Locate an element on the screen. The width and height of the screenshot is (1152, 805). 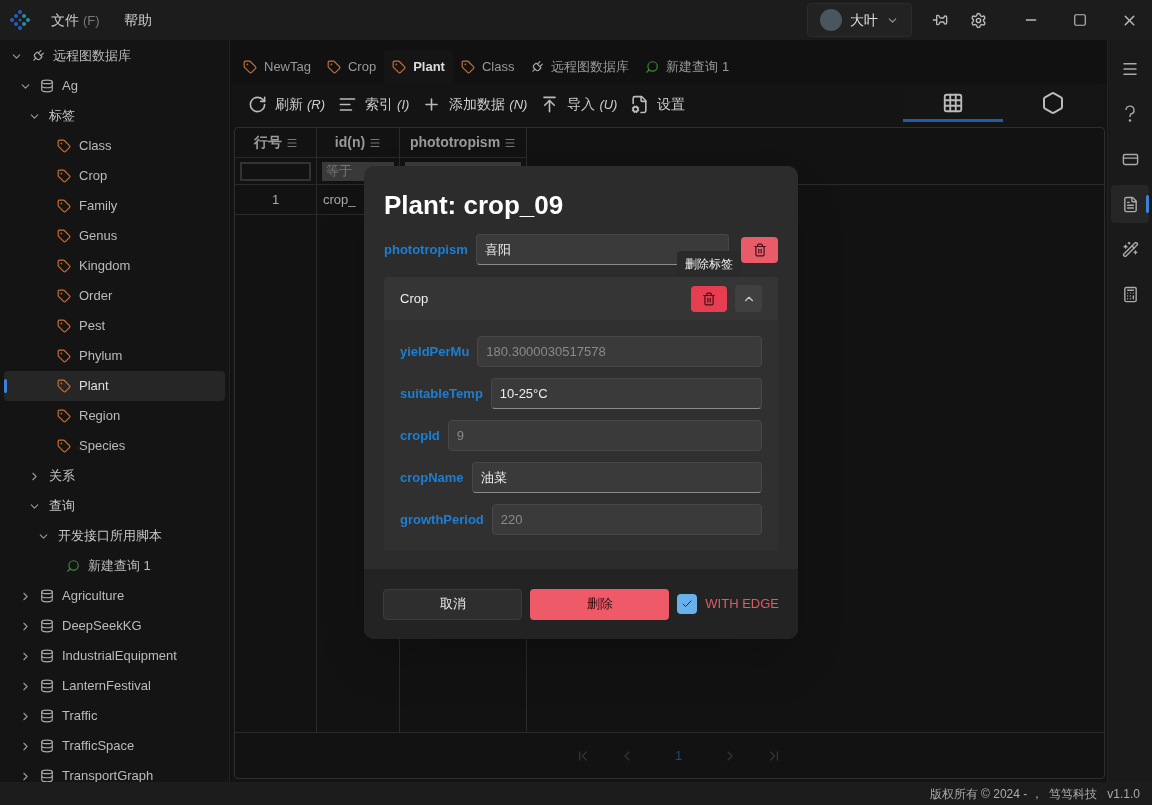
tree-item: TrafficSpace is located at coordinates (114, 746).